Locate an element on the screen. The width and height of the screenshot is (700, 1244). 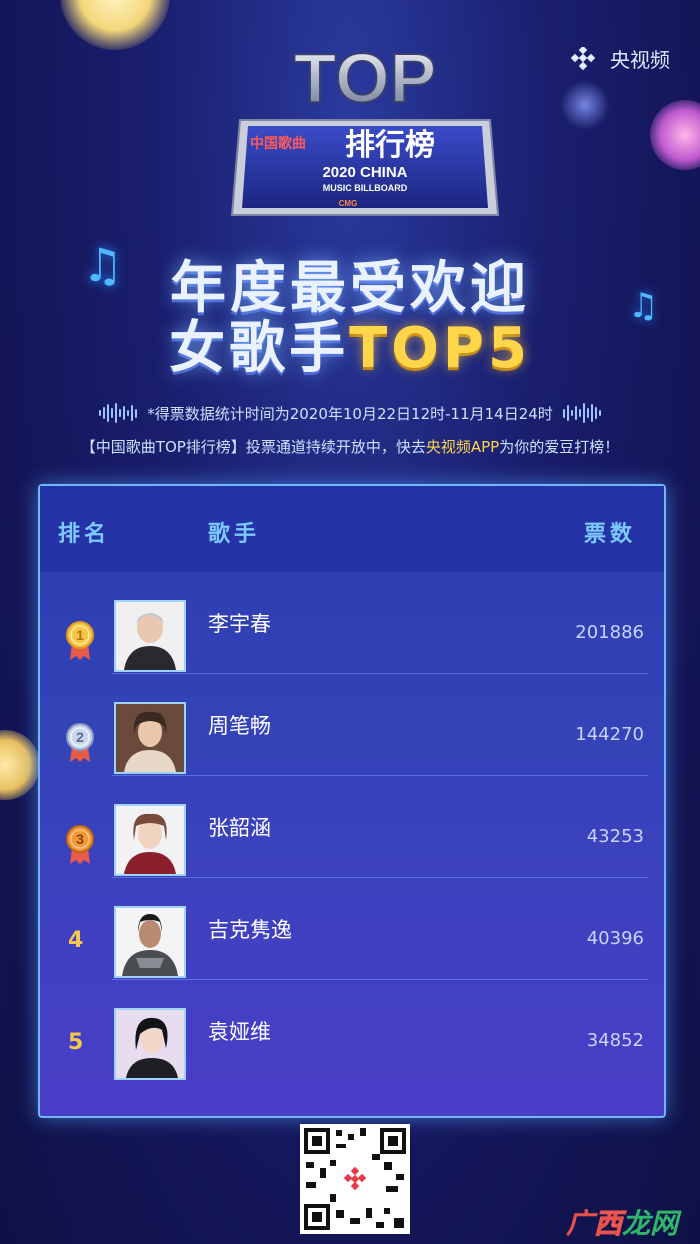
vote-count: 201886 is located at coordinates (609, 632).